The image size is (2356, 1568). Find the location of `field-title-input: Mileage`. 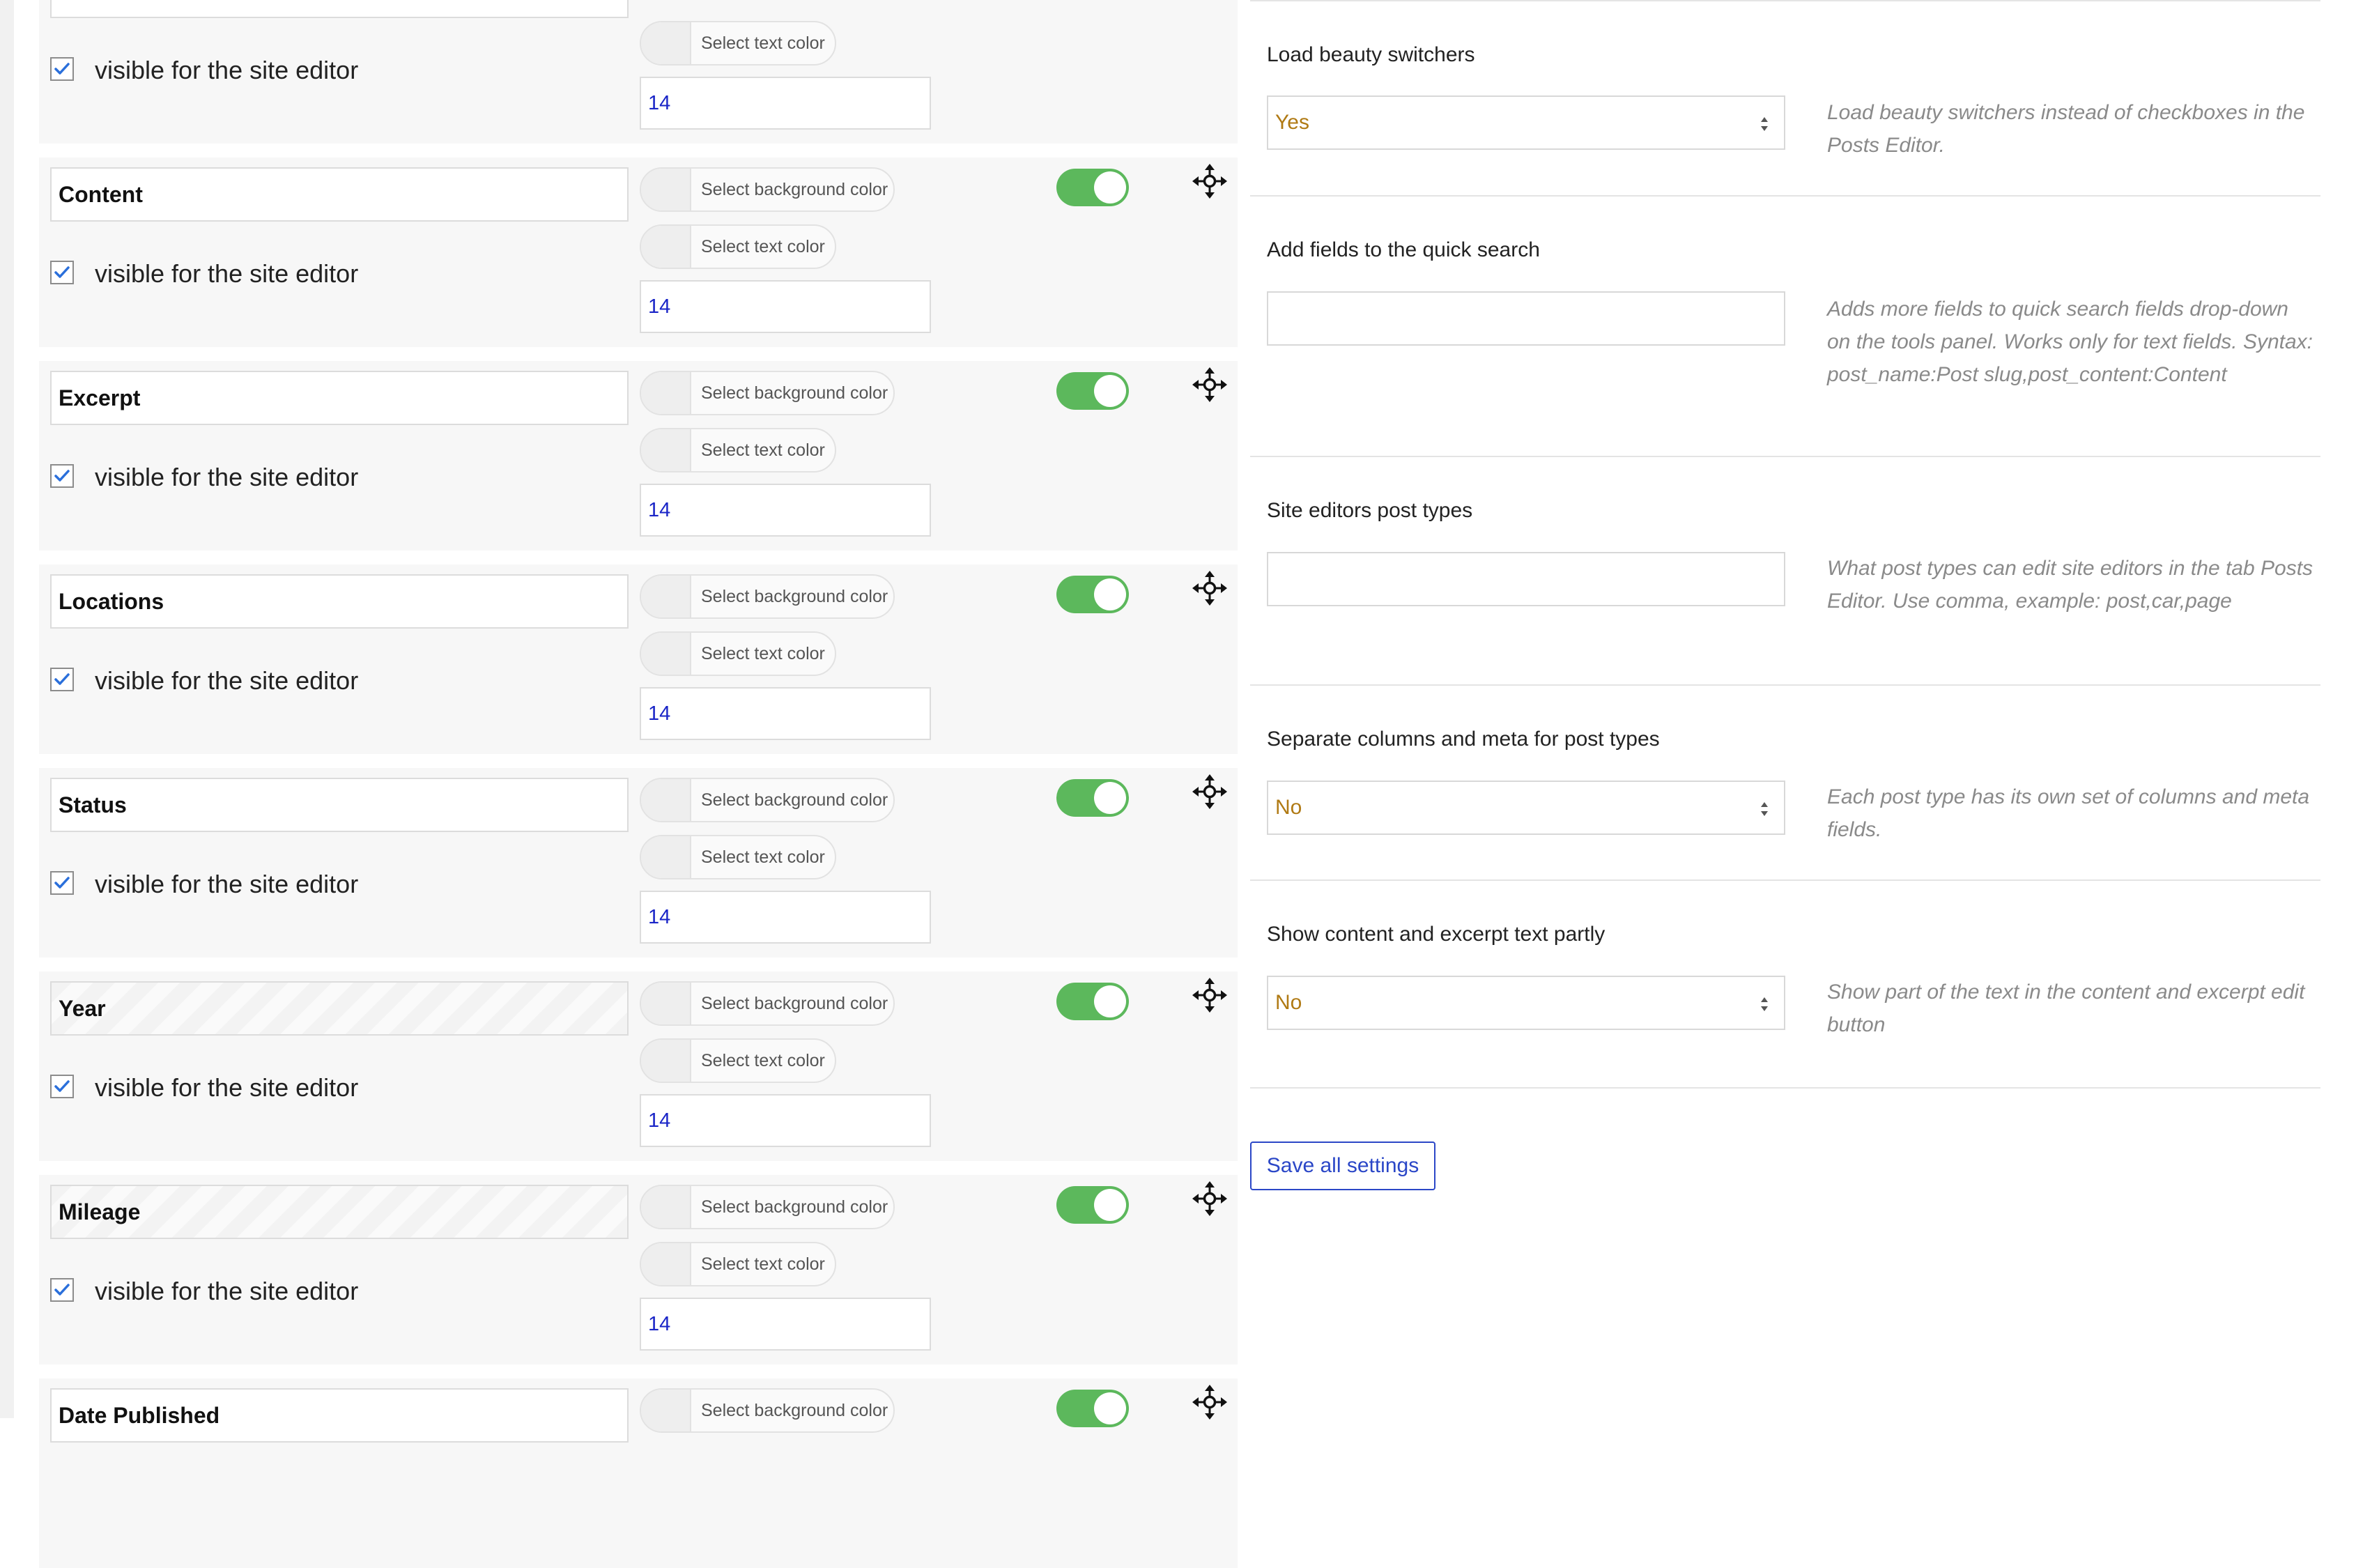

field-title-input: Mileage is located at coordinates (339, 1212).